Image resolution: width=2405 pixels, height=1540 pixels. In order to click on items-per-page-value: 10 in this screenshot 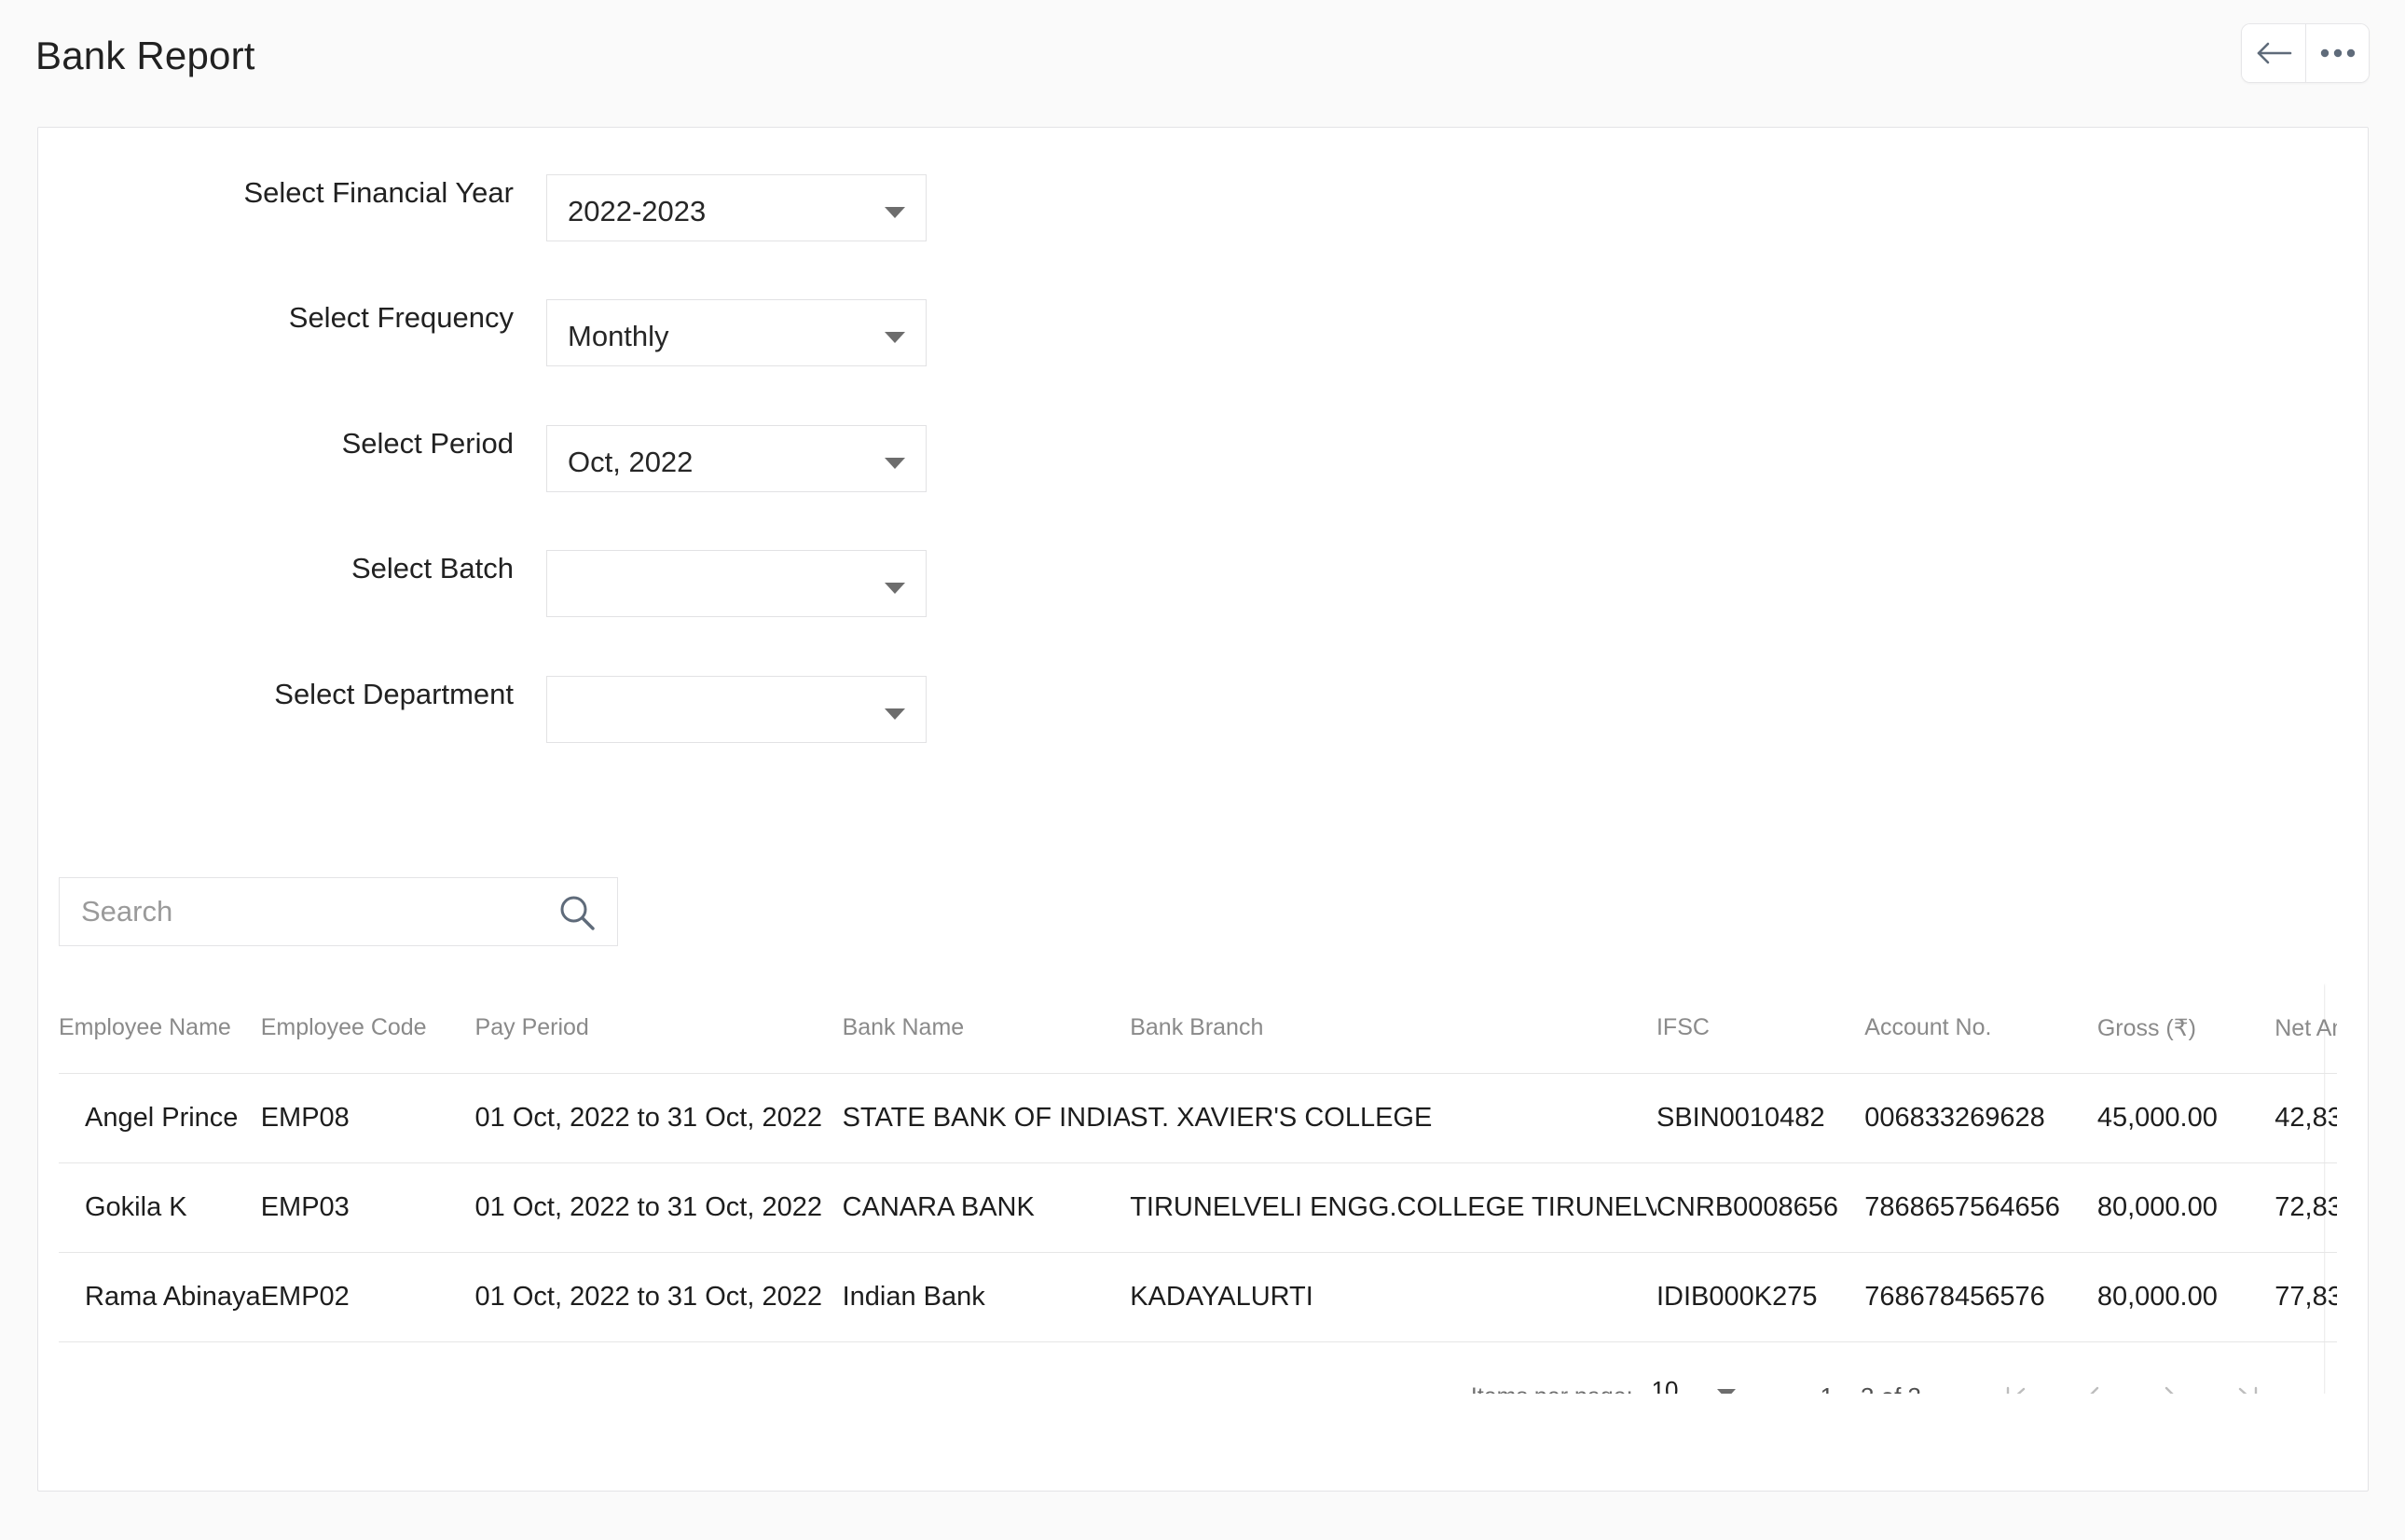, I will do `click(1665, 1385)`.